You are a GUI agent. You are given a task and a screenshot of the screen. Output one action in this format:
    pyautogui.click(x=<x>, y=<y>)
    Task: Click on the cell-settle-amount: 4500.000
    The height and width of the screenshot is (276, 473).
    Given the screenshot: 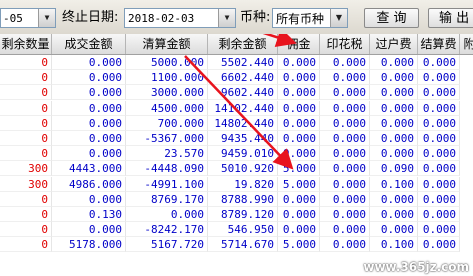 What is the action you would take?
    pyautogui.click(x=167, y=108)
    